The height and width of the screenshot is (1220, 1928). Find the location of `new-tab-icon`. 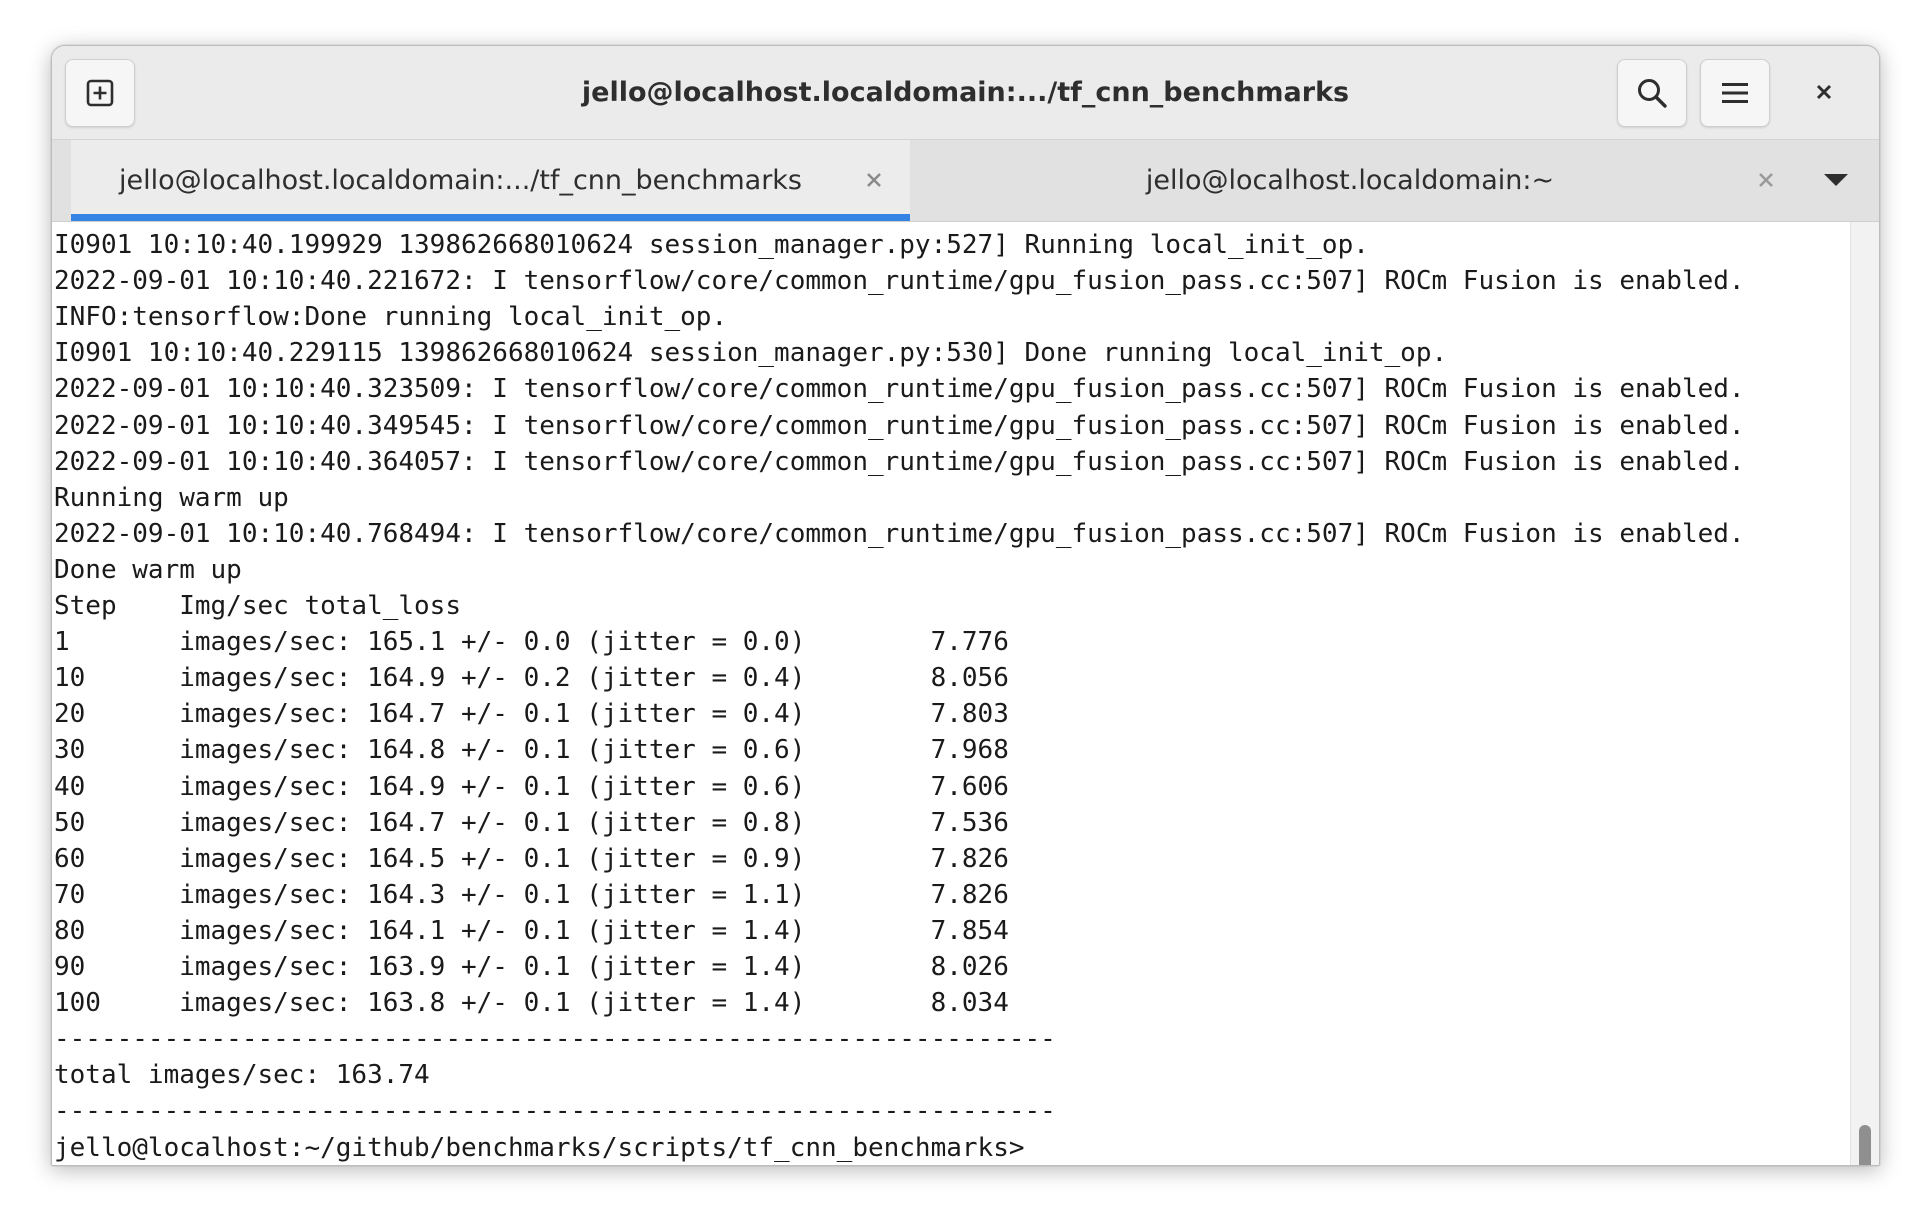

new-tab-icon is located at coordinates (100, 93).